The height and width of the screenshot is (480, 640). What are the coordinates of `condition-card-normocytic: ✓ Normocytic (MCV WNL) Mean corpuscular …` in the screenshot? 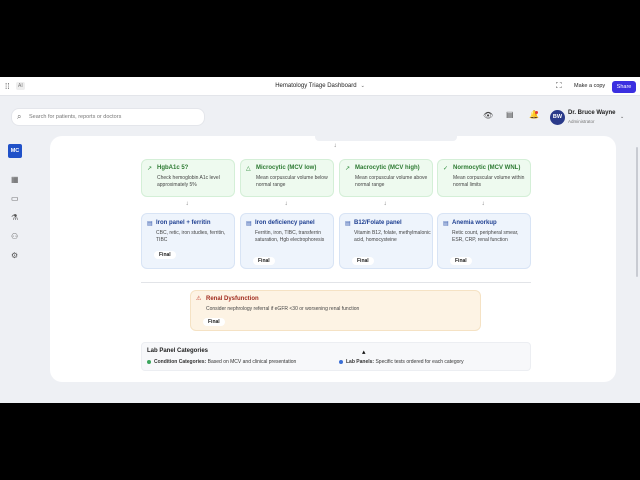 It's located at (484, 178).